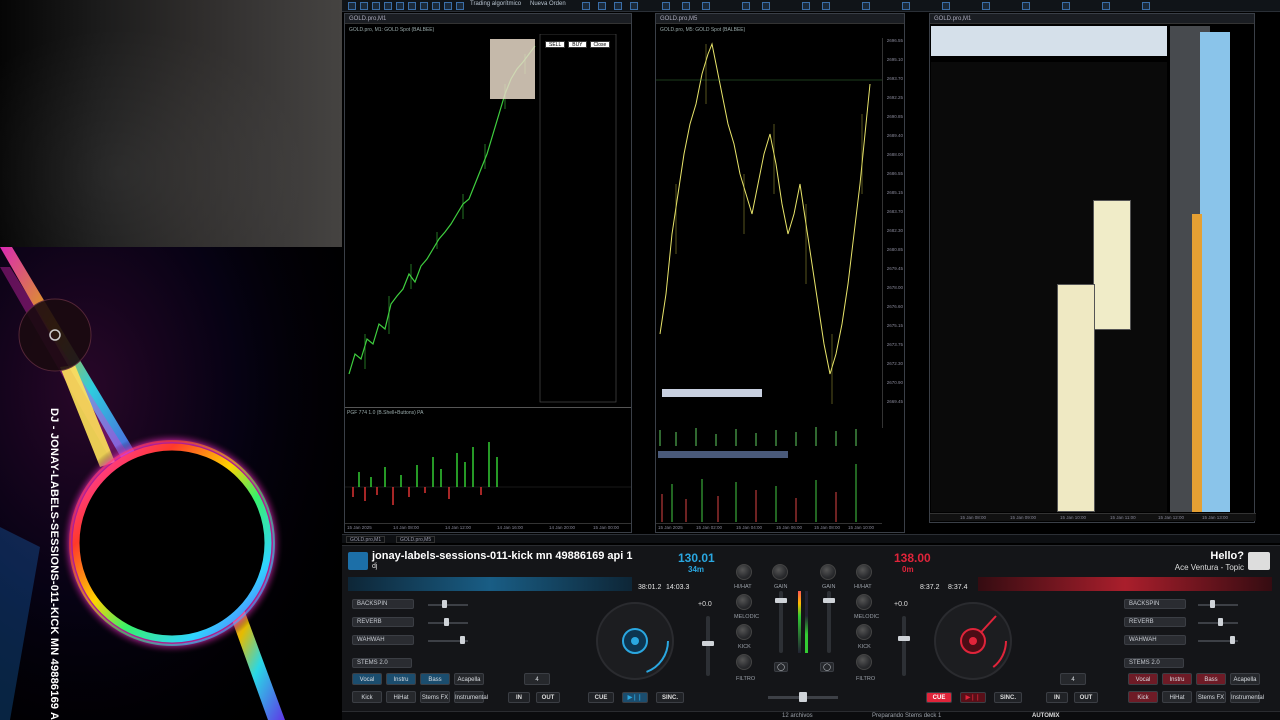 This screenshot has height=720, width=1280. What do you see at coordinates (383, 622) in the screenshot?
I see `deck-a-fx-reverb: REVERB` at bounding box center [383, 622].